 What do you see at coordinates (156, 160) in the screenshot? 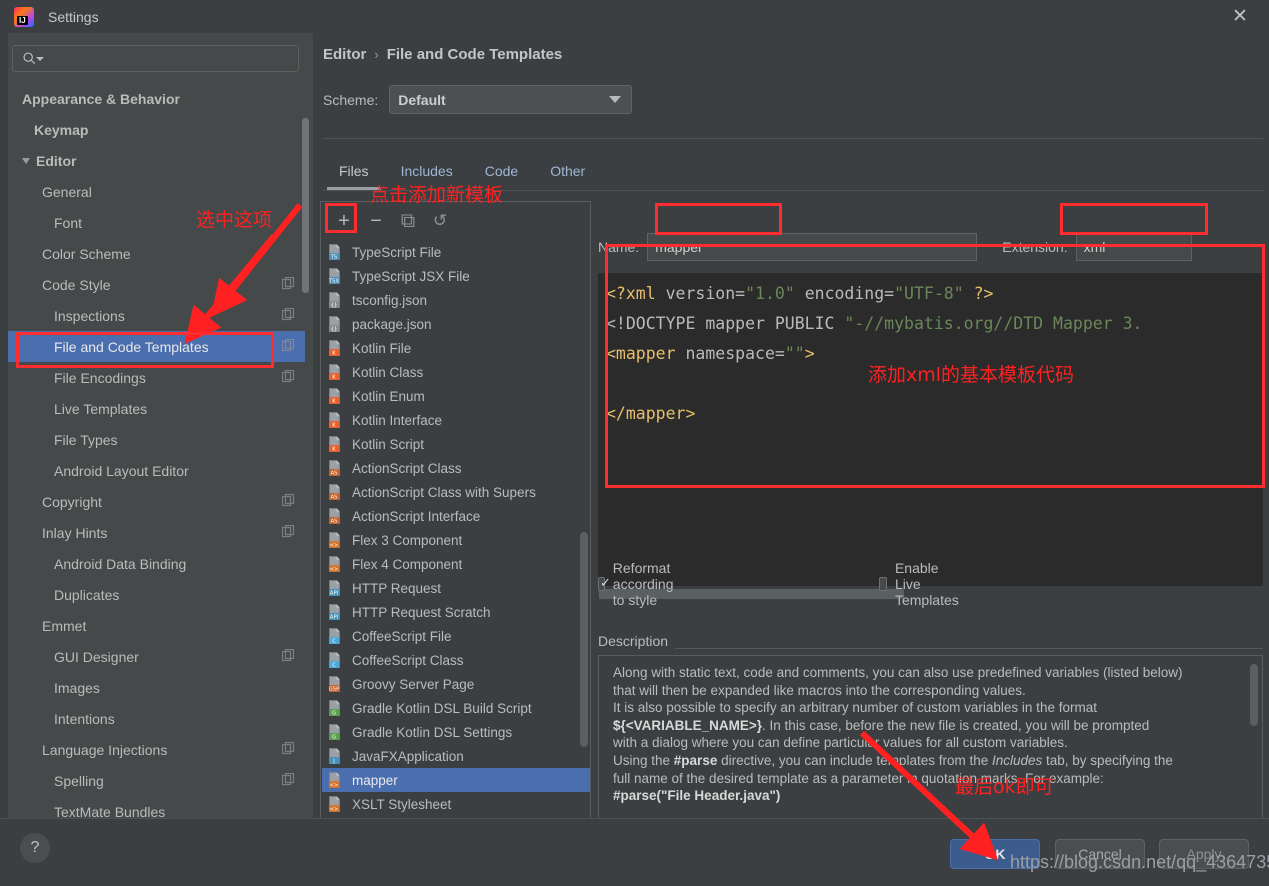
I see `sidebar-item-editor: Editor` at bounding box center [156, 160].